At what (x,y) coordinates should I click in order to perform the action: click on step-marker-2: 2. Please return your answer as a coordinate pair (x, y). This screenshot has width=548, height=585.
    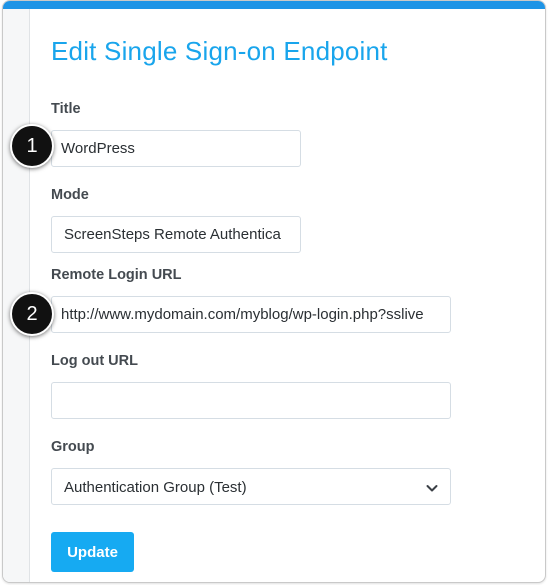
    Looking at the image, I should click on (32, 314).